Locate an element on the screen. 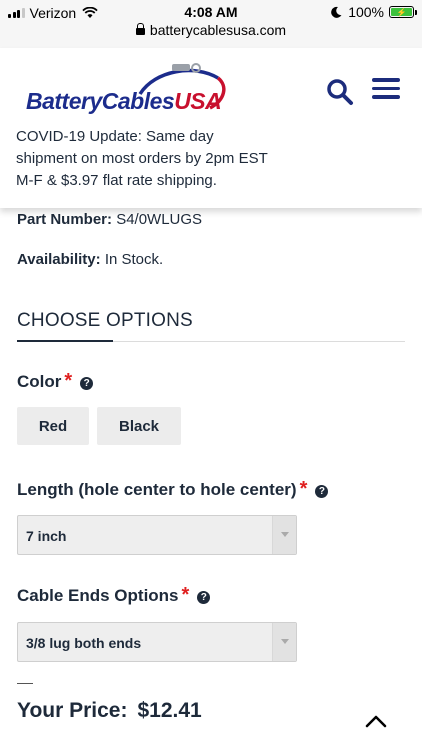 Image resolution: width=422 pixels, height=750 pixels. color-black-button: Black is located at coordinates (139, 426).